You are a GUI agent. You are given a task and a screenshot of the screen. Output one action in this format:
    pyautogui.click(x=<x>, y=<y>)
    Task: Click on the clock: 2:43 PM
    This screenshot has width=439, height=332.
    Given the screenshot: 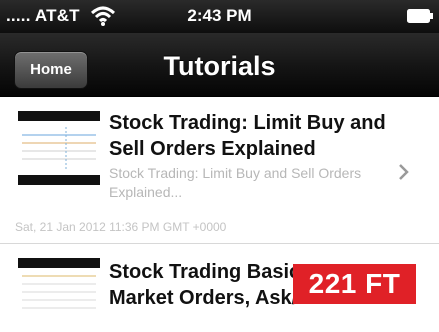 What is the action you would take?
    pyautogui.click(x=219, y=15)
    